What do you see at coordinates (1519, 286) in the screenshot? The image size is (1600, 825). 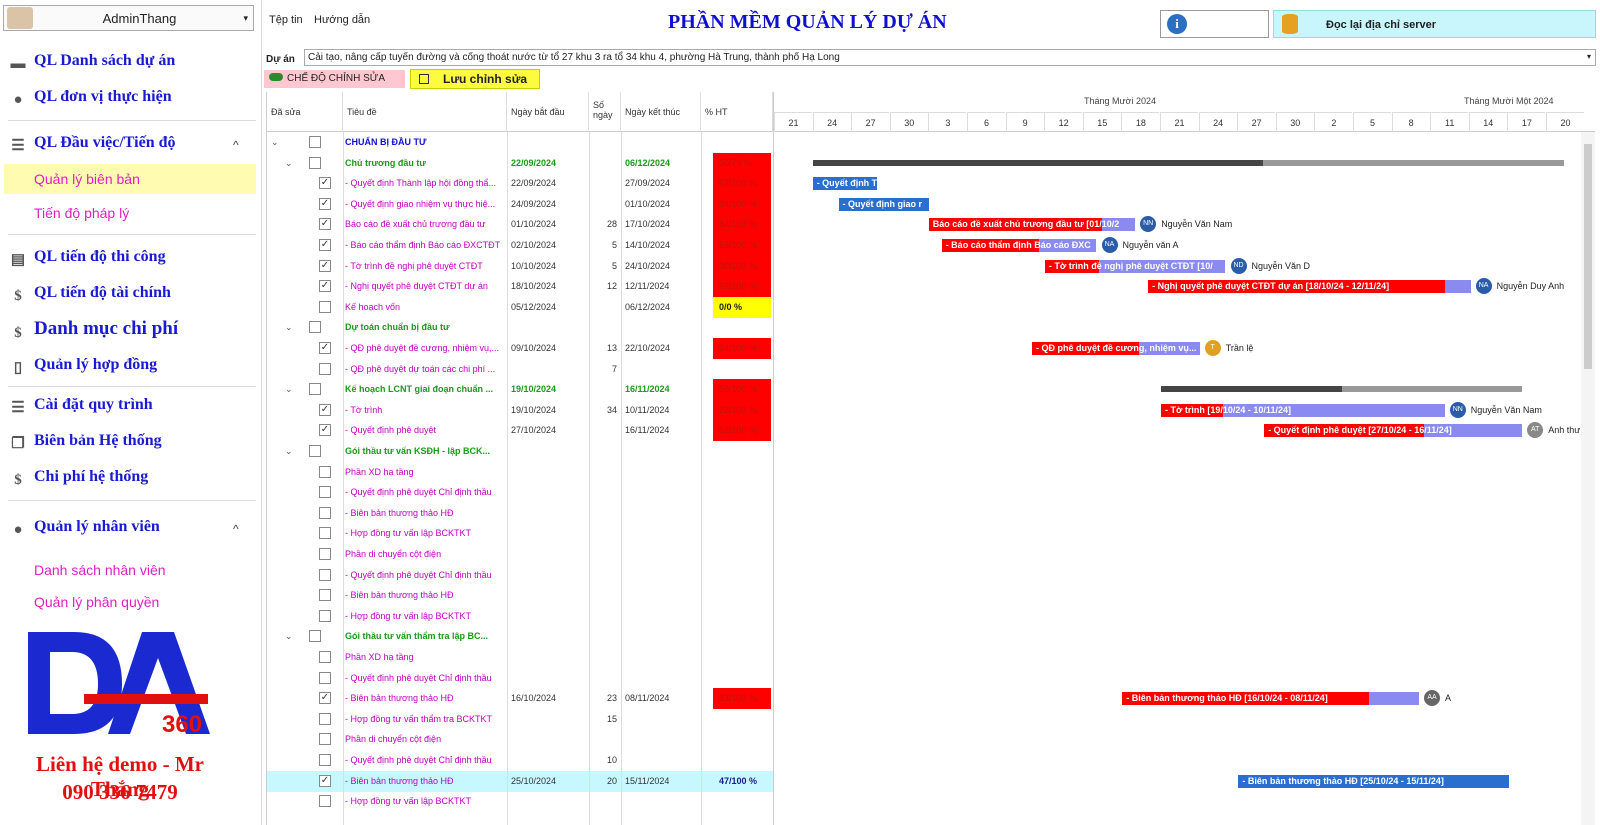 I see `assignee: NA Nguyễn Duy Anh` at bounding box center [1519, 286].